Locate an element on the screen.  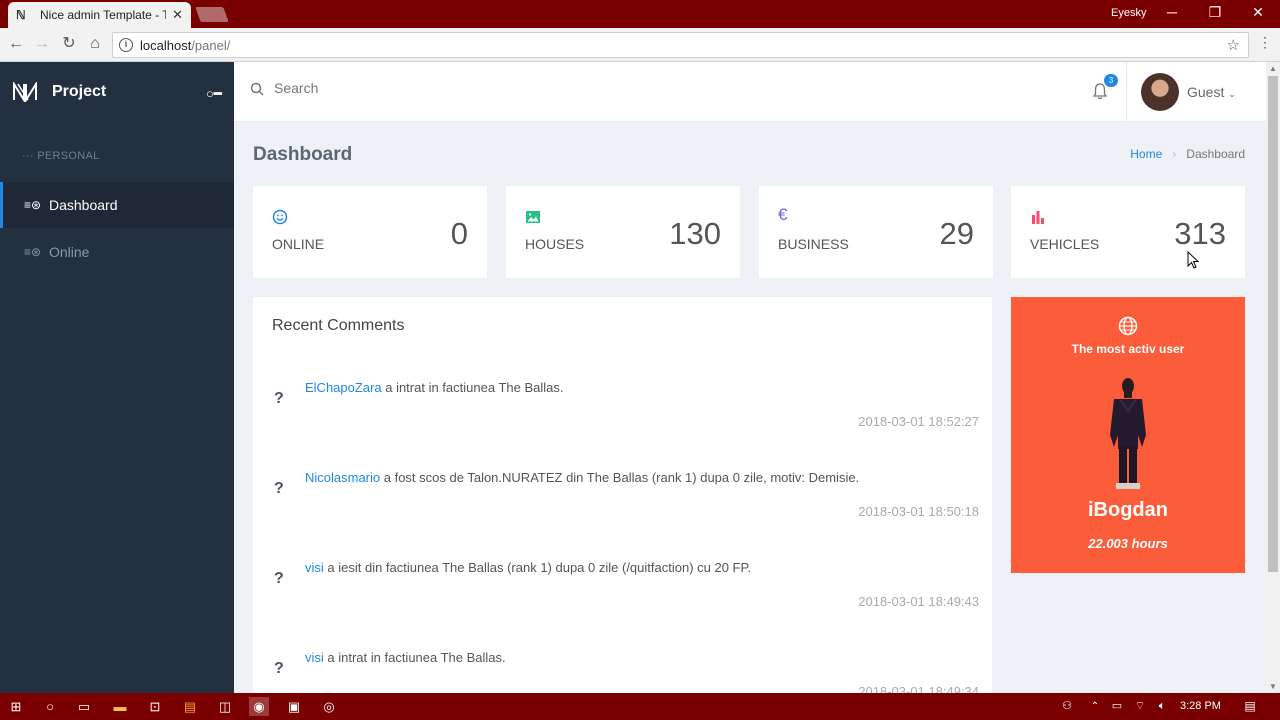
comment-time: 2018-03-01 18:50:18 is located at coordinates (918, 511).